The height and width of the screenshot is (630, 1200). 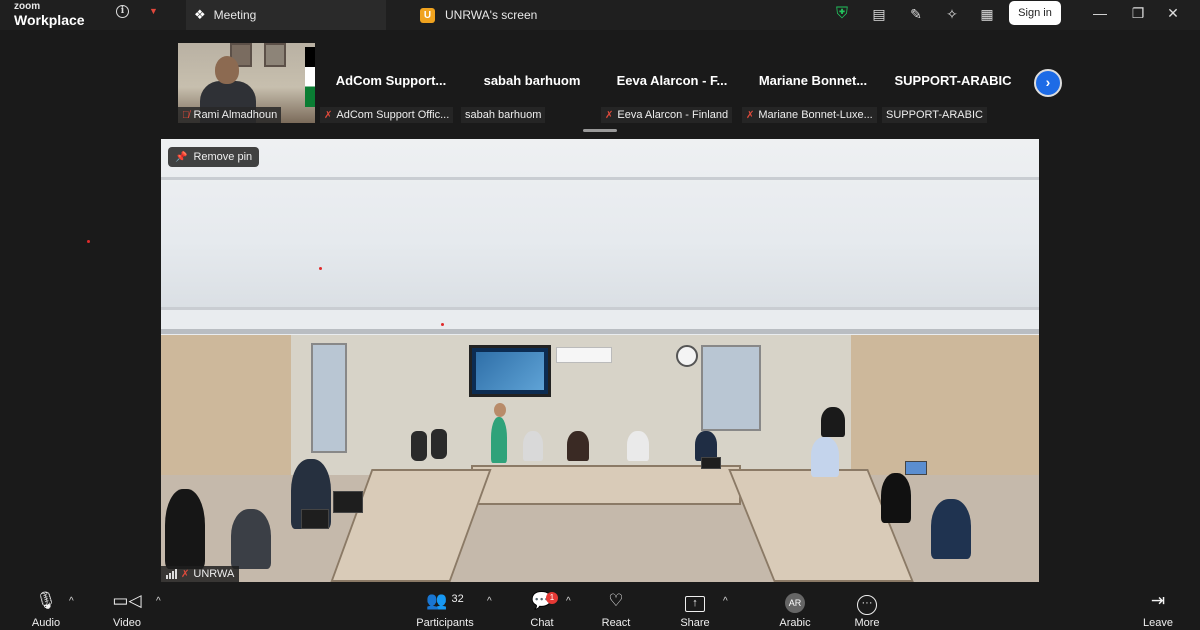 I want to click on participants-label: Participants, so click(x=445, y=623).